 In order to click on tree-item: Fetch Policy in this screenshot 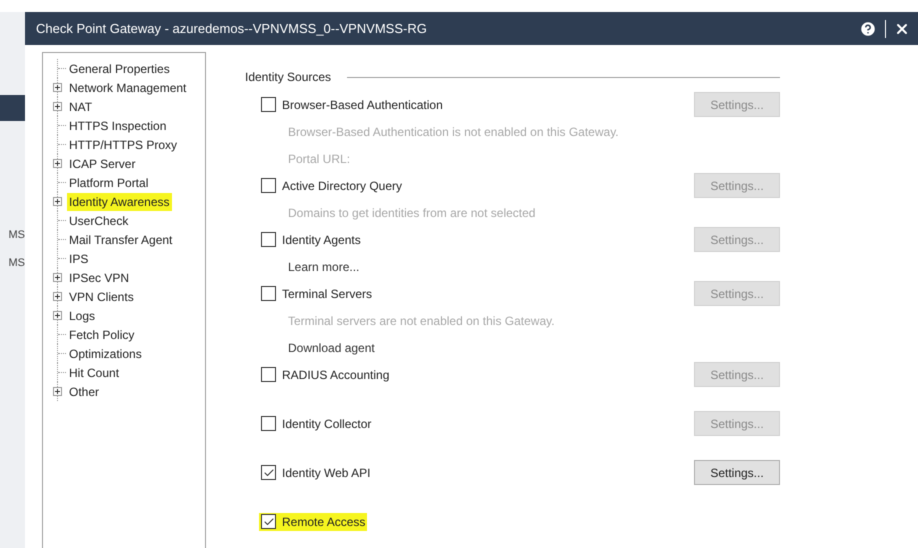, I will do `click(101, 335)`.